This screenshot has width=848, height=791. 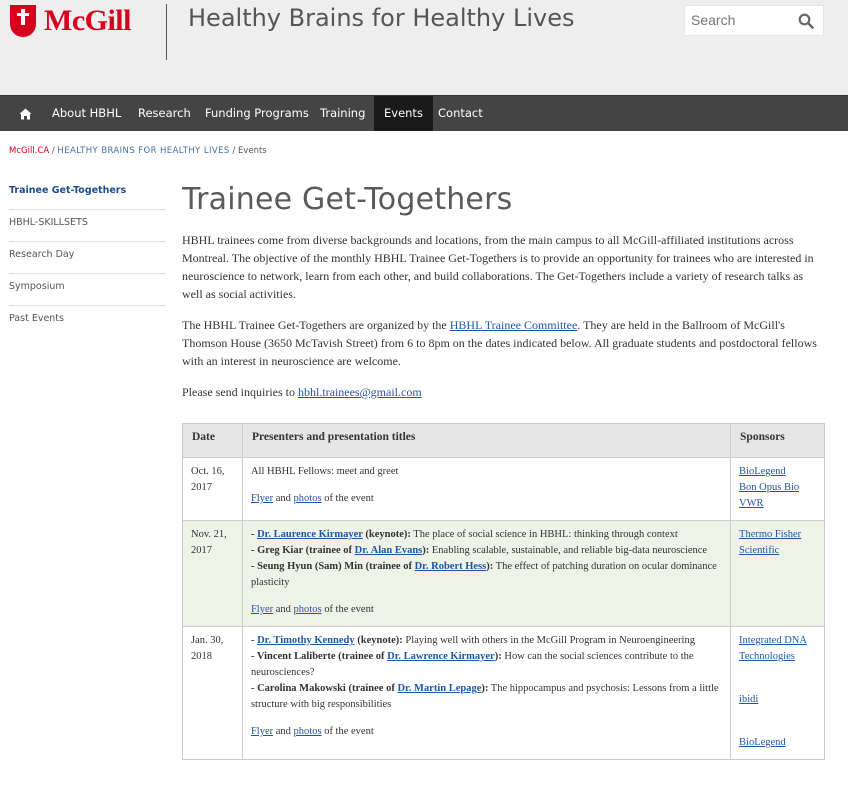 What do you see at coordinates (777, 649) in the screenshot?
I see `sponsor-link: Integrated DNA Technologies` at bounding box center [777, 649].